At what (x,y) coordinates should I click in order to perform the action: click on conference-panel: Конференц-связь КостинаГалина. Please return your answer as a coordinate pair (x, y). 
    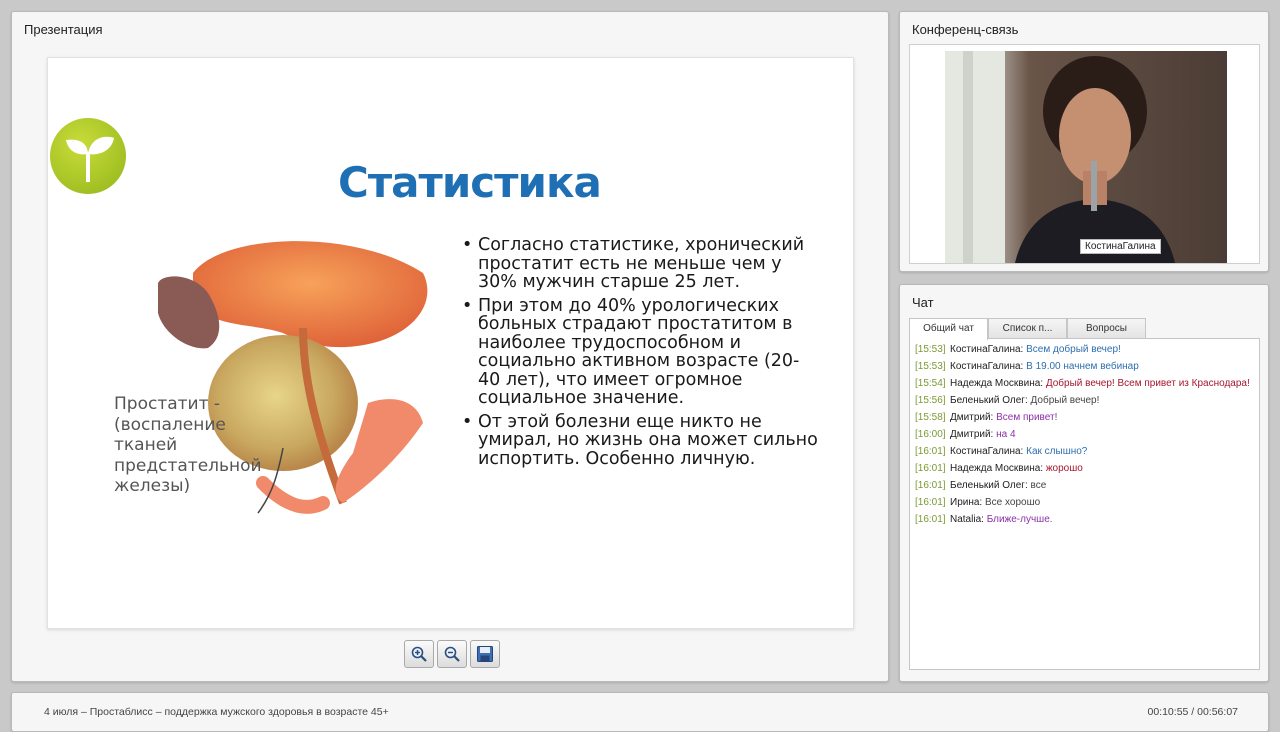
    Looking at the image, I should click on (1084, 141).